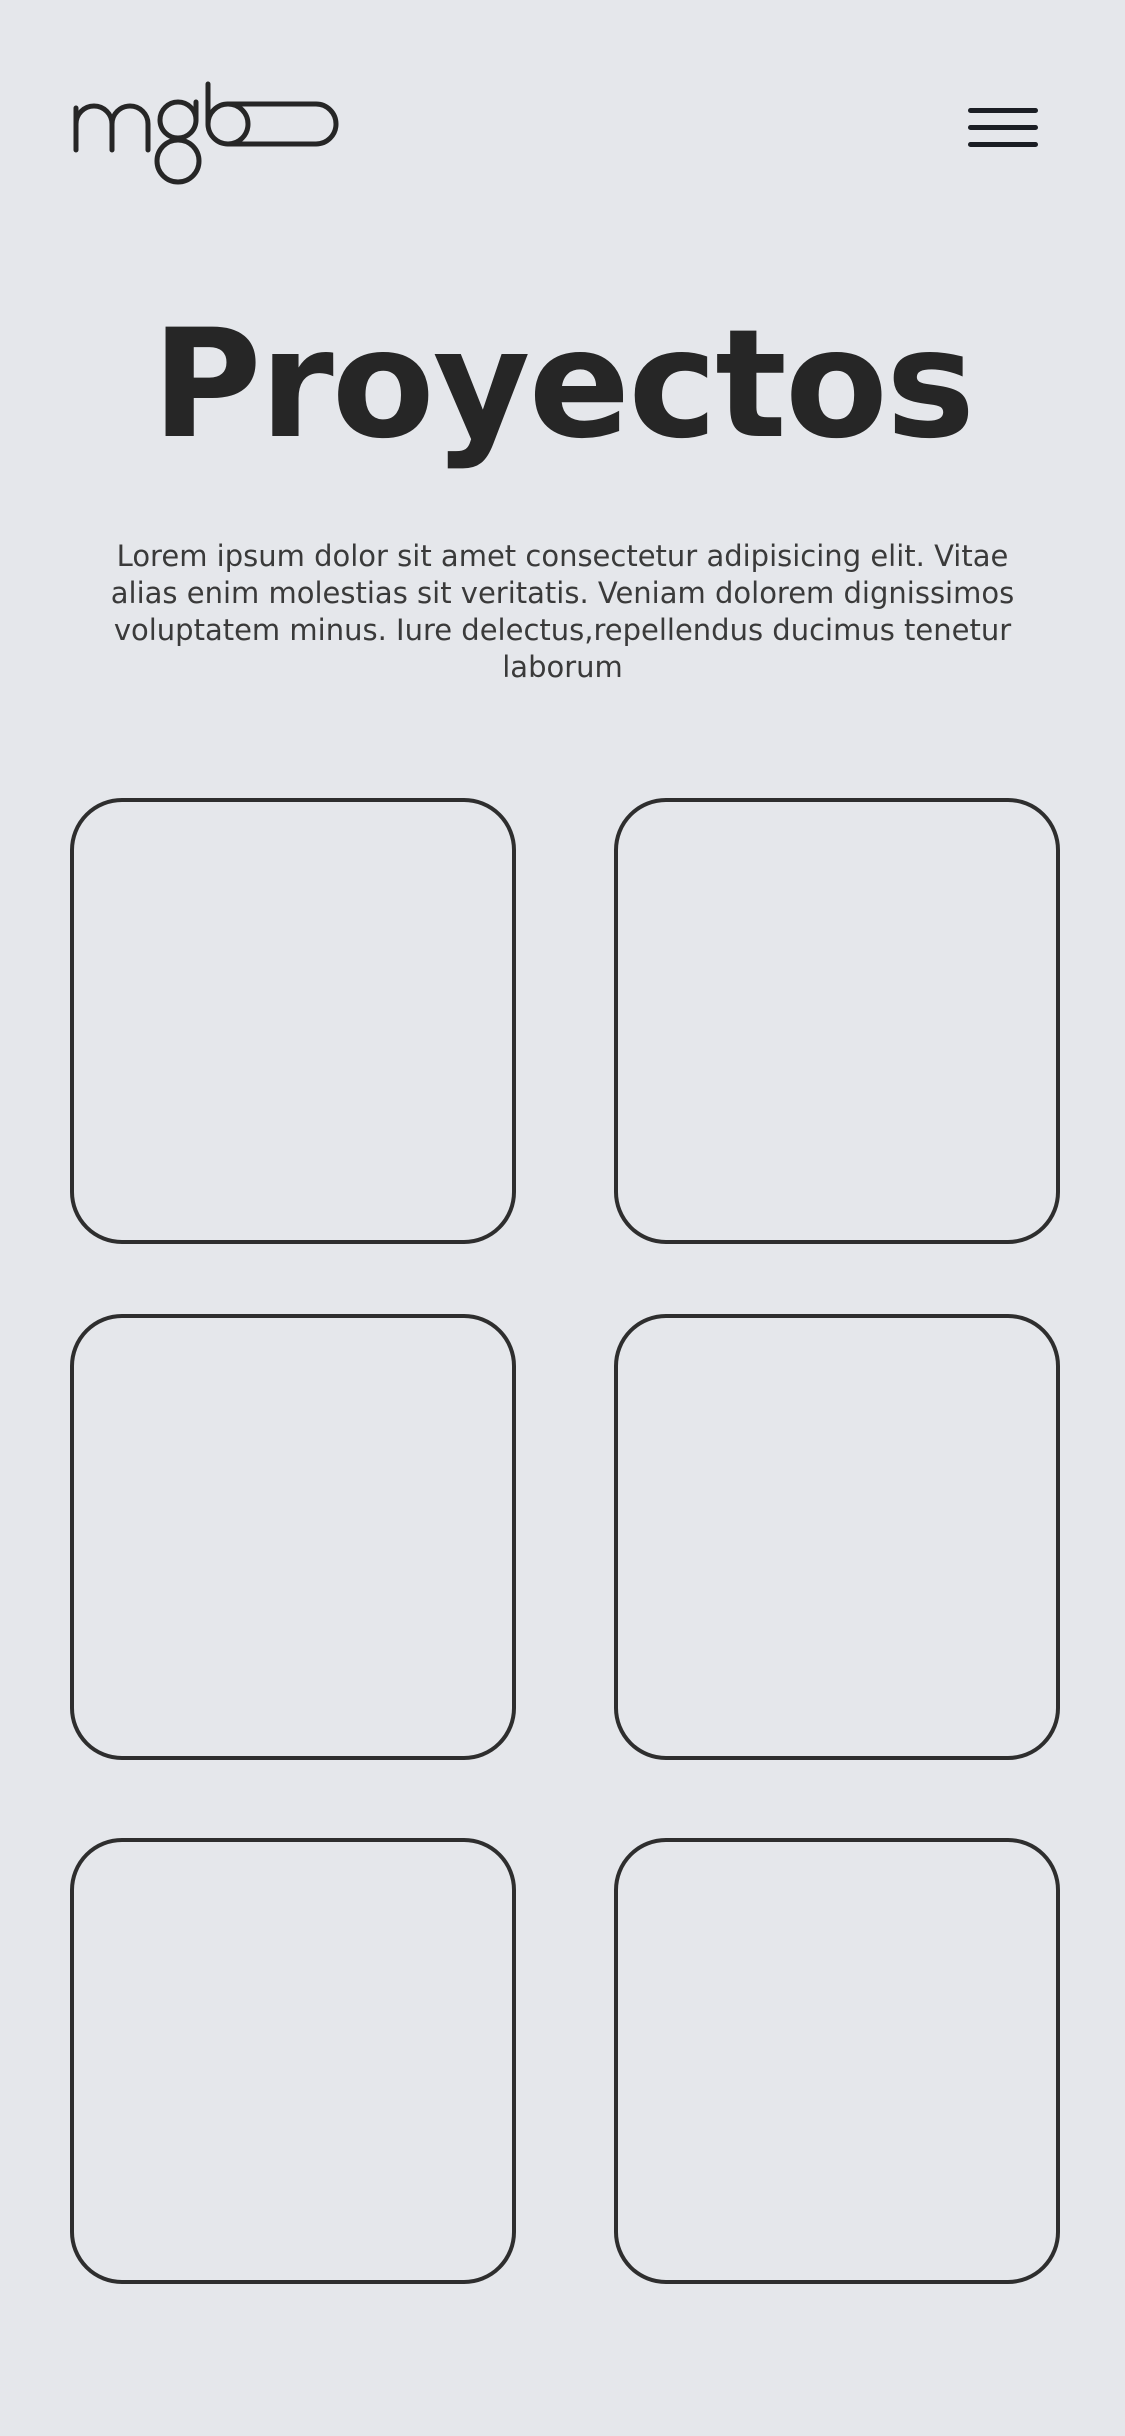  I want to click on logo, so click(206, 133).